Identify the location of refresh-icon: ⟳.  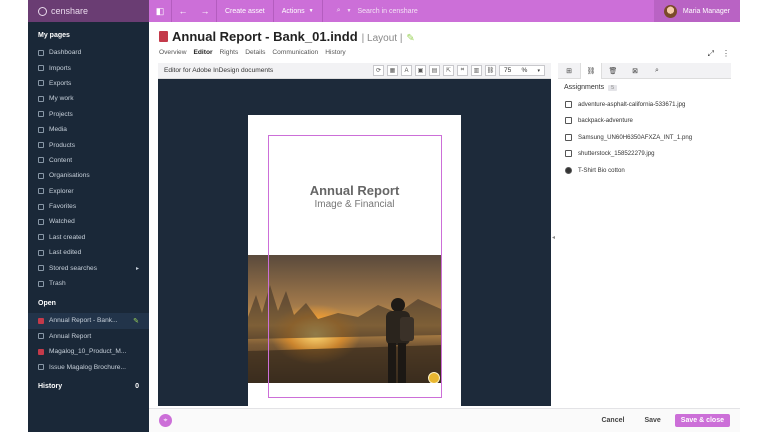
(378, 70).